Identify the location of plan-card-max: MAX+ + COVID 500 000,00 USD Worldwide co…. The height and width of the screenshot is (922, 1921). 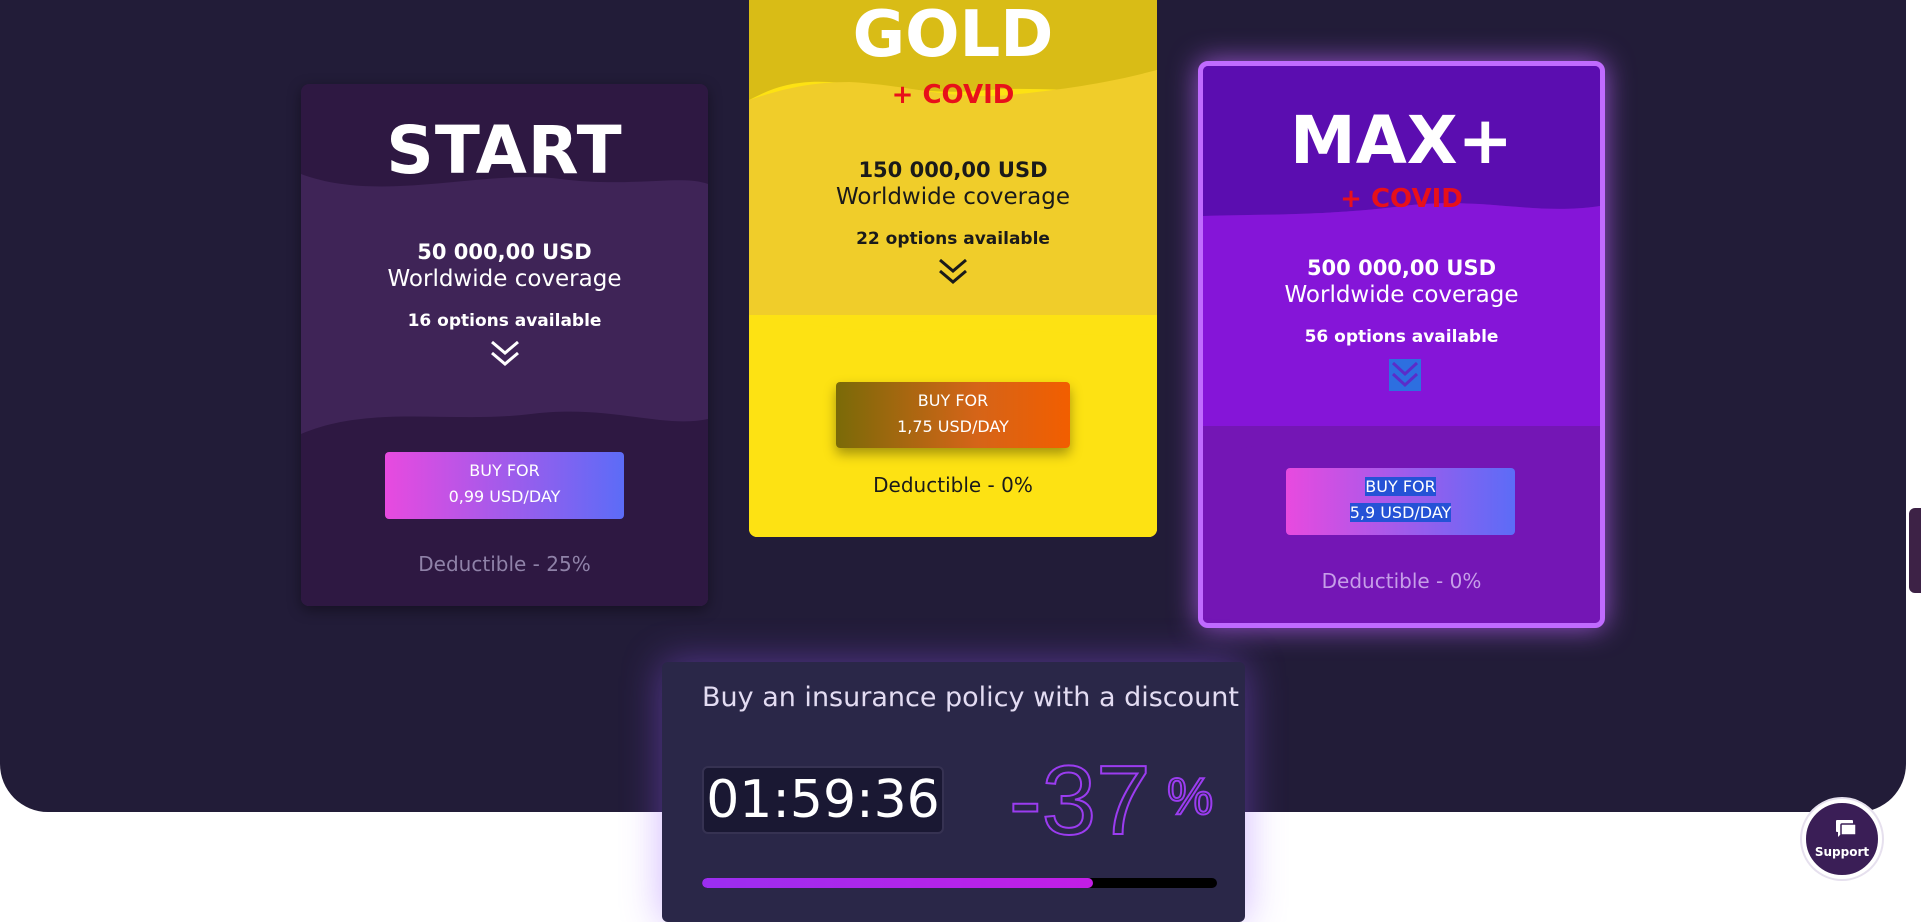
(1401, 344).